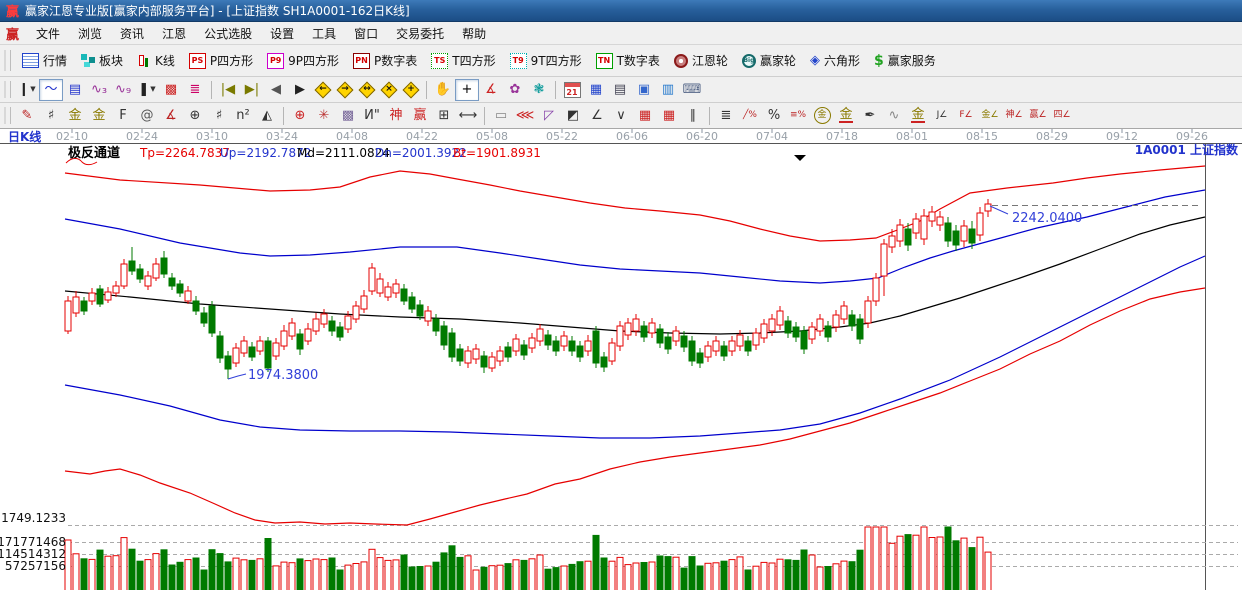  Describe the element at coordinates (345, 90) in the screenshot. I see `diamond-right-icon: →` at that location.